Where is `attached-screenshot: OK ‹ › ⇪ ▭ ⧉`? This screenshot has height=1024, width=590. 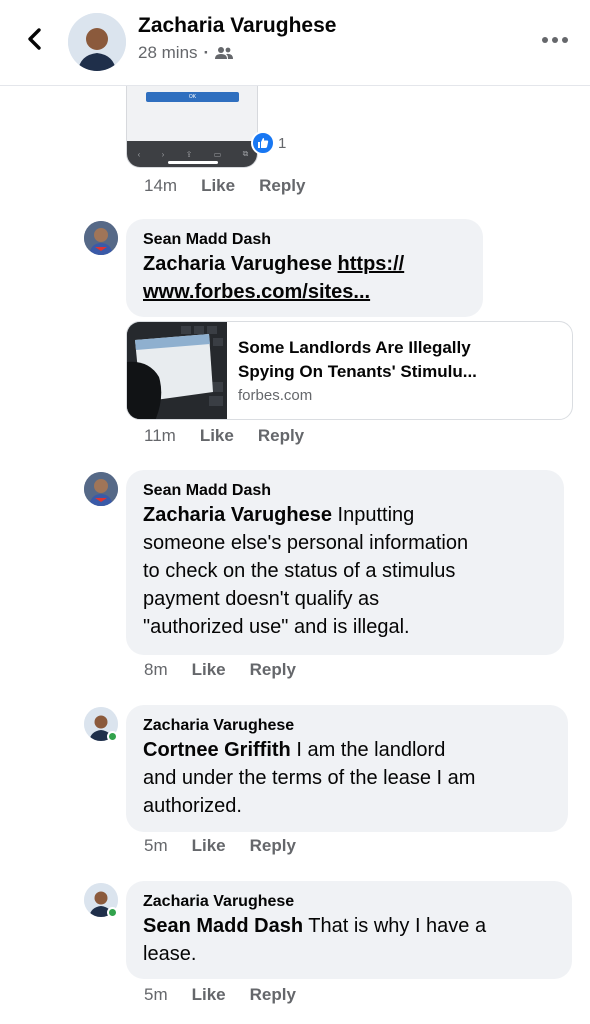 attached-screenshot: OK ‹ › ⇪ ▭ ⧉ is located at coordinates (192, 127).